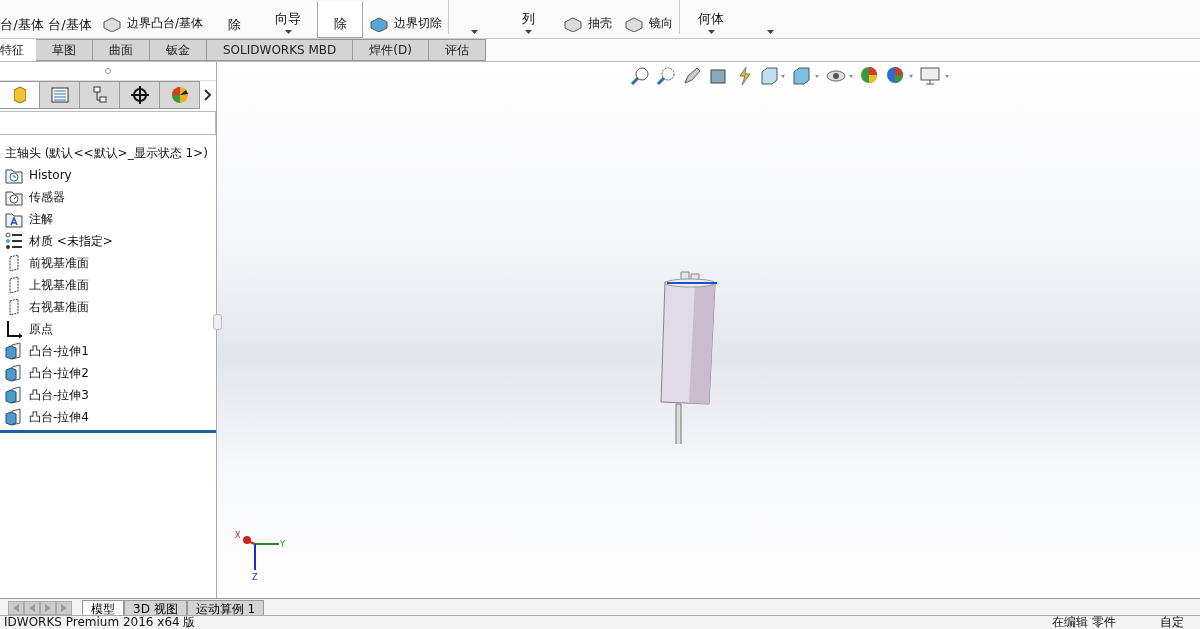  What do you see at coordinates (711, 19) in the screenshot?
I see `ribbon-dropdown: 何体` at bounding box center [711, 19].